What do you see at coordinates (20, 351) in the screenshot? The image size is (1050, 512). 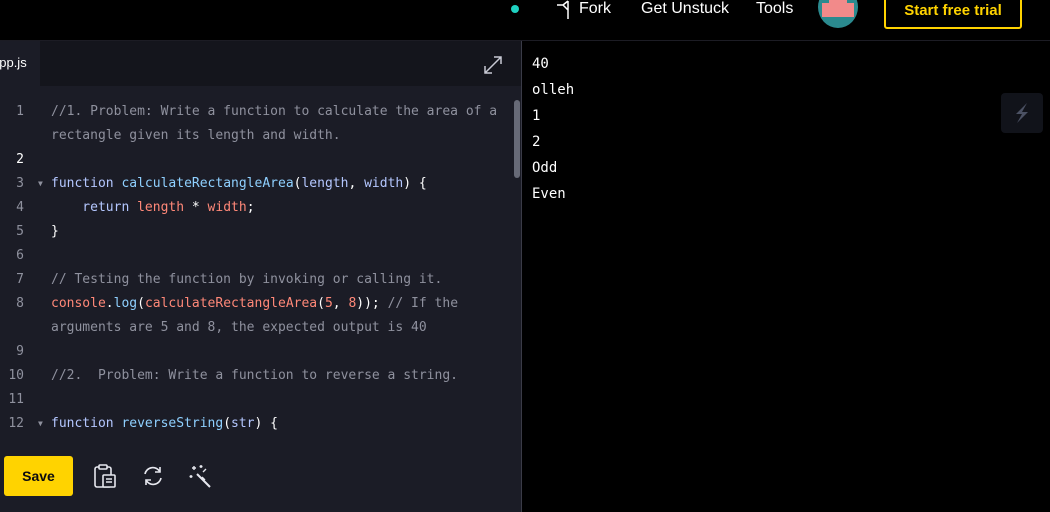 I see `line-number: 9` at bounding box center [20, 351].